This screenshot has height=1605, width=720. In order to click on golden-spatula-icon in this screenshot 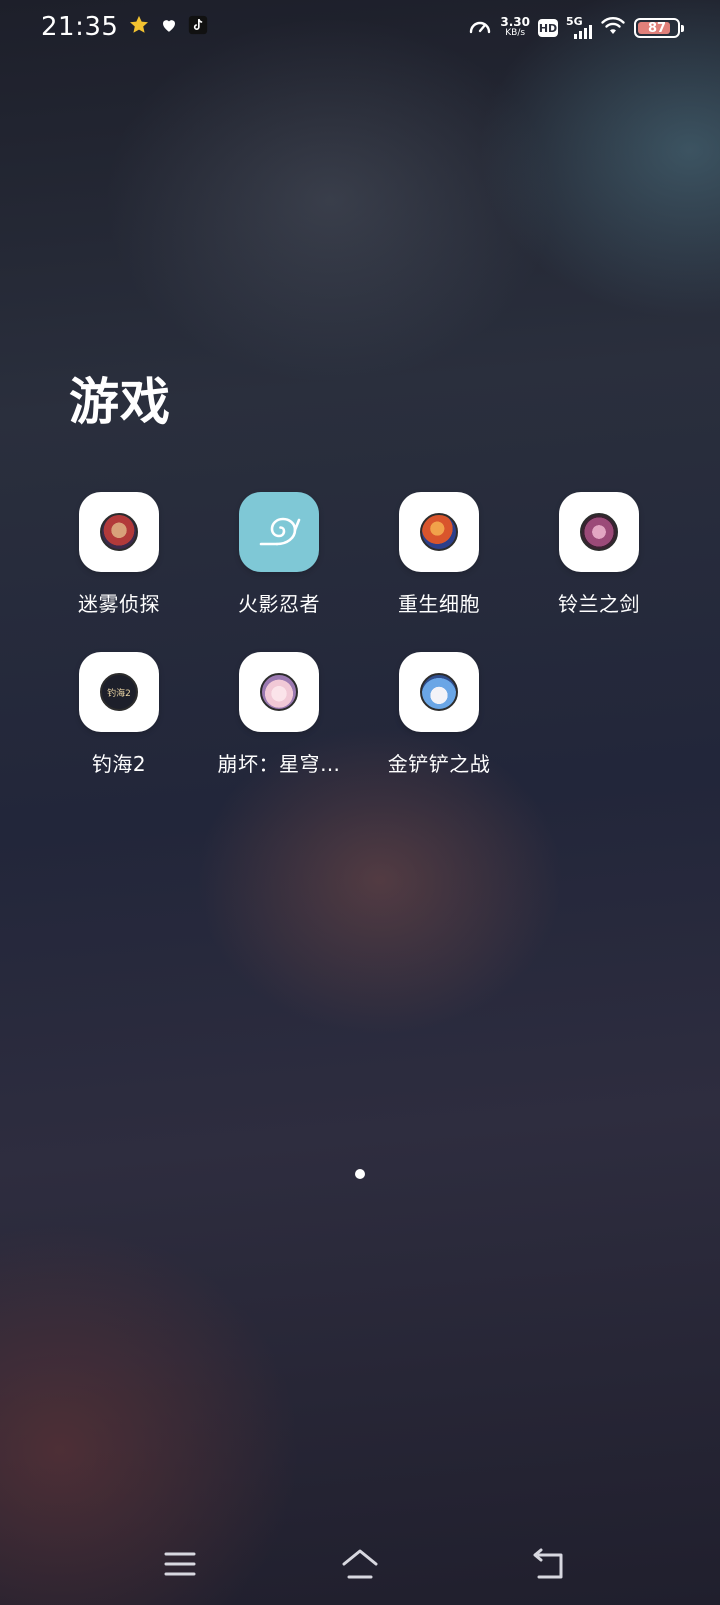, I will do `click(439, 692)`.